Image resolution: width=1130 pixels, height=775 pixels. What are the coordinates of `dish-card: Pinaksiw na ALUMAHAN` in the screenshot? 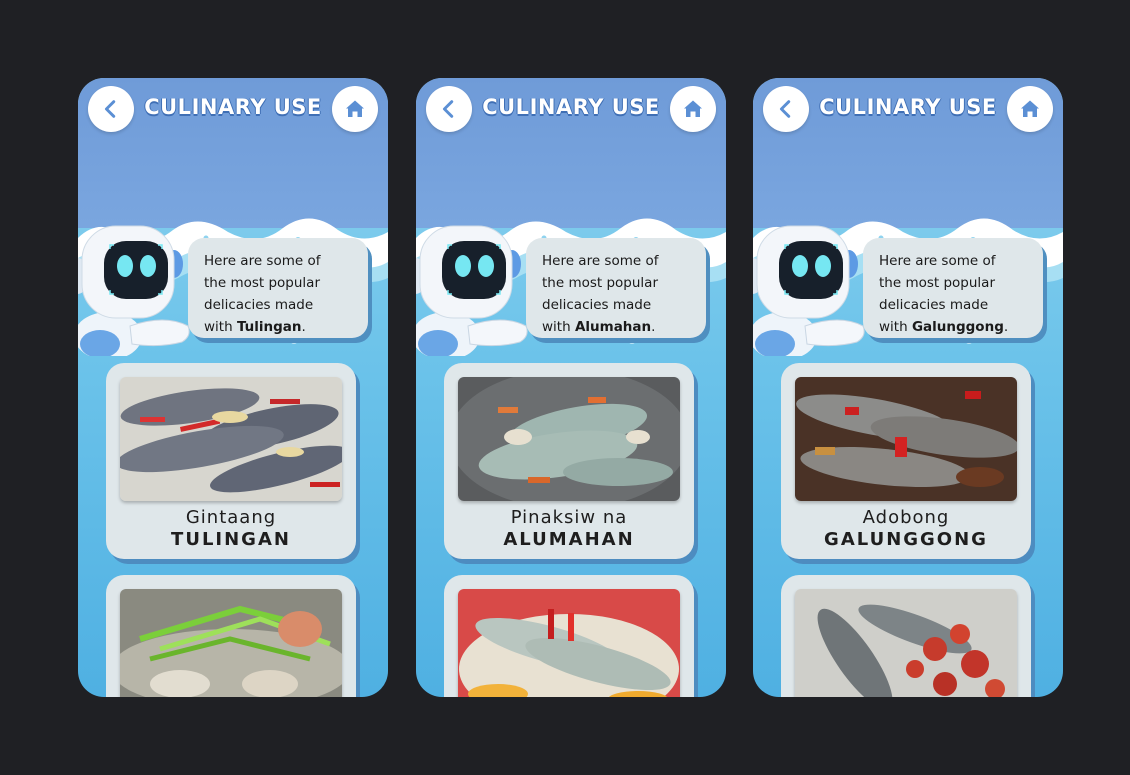 It's located at (569, 461).